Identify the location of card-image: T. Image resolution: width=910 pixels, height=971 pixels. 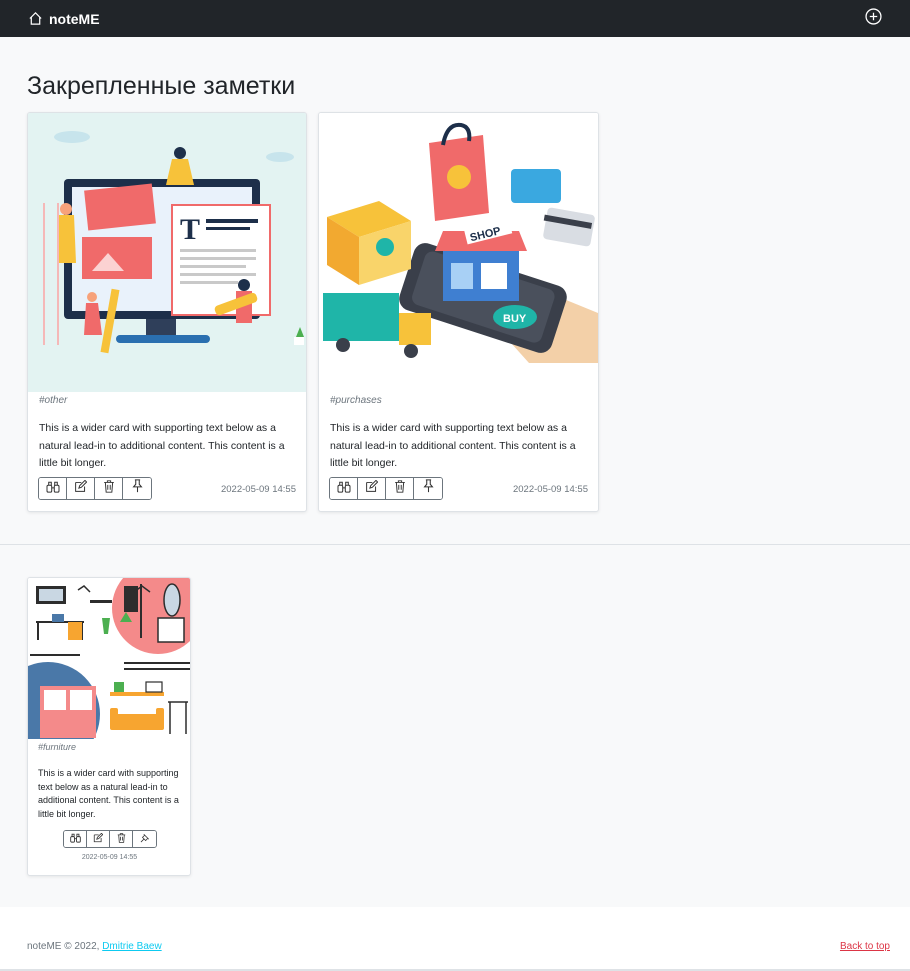
(167, 252).